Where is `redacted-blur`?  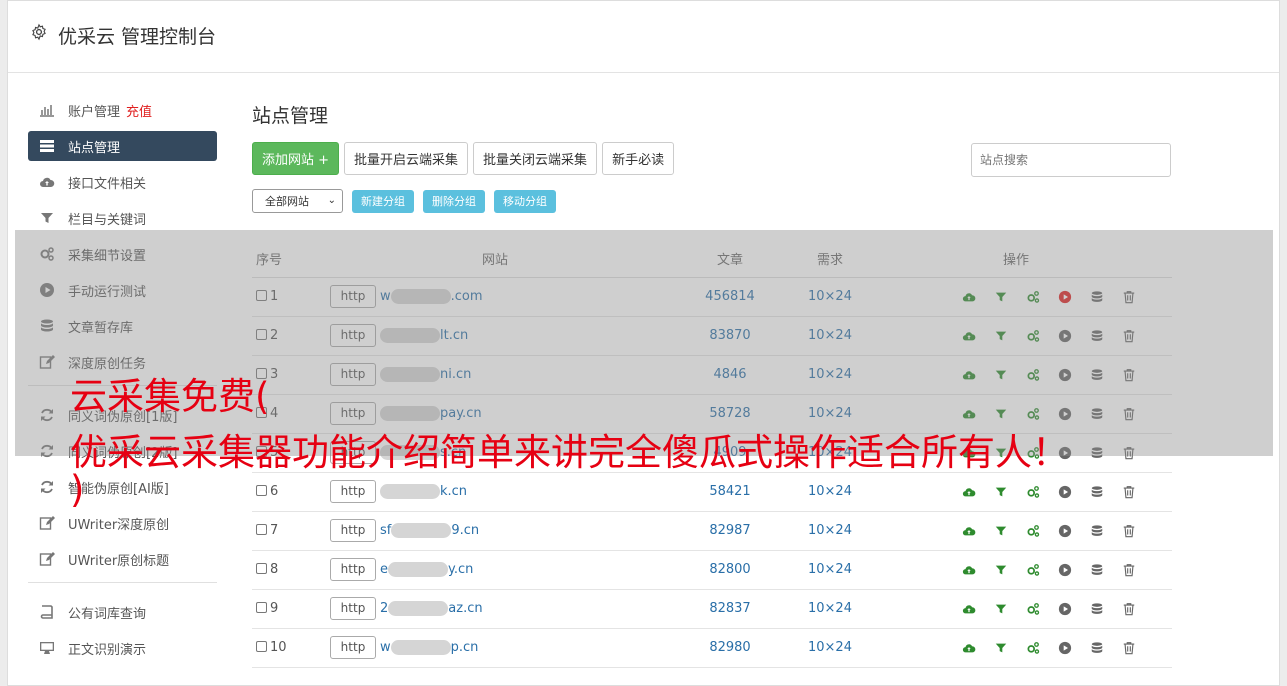 redacted-blur is located at coordinates (418, 569).